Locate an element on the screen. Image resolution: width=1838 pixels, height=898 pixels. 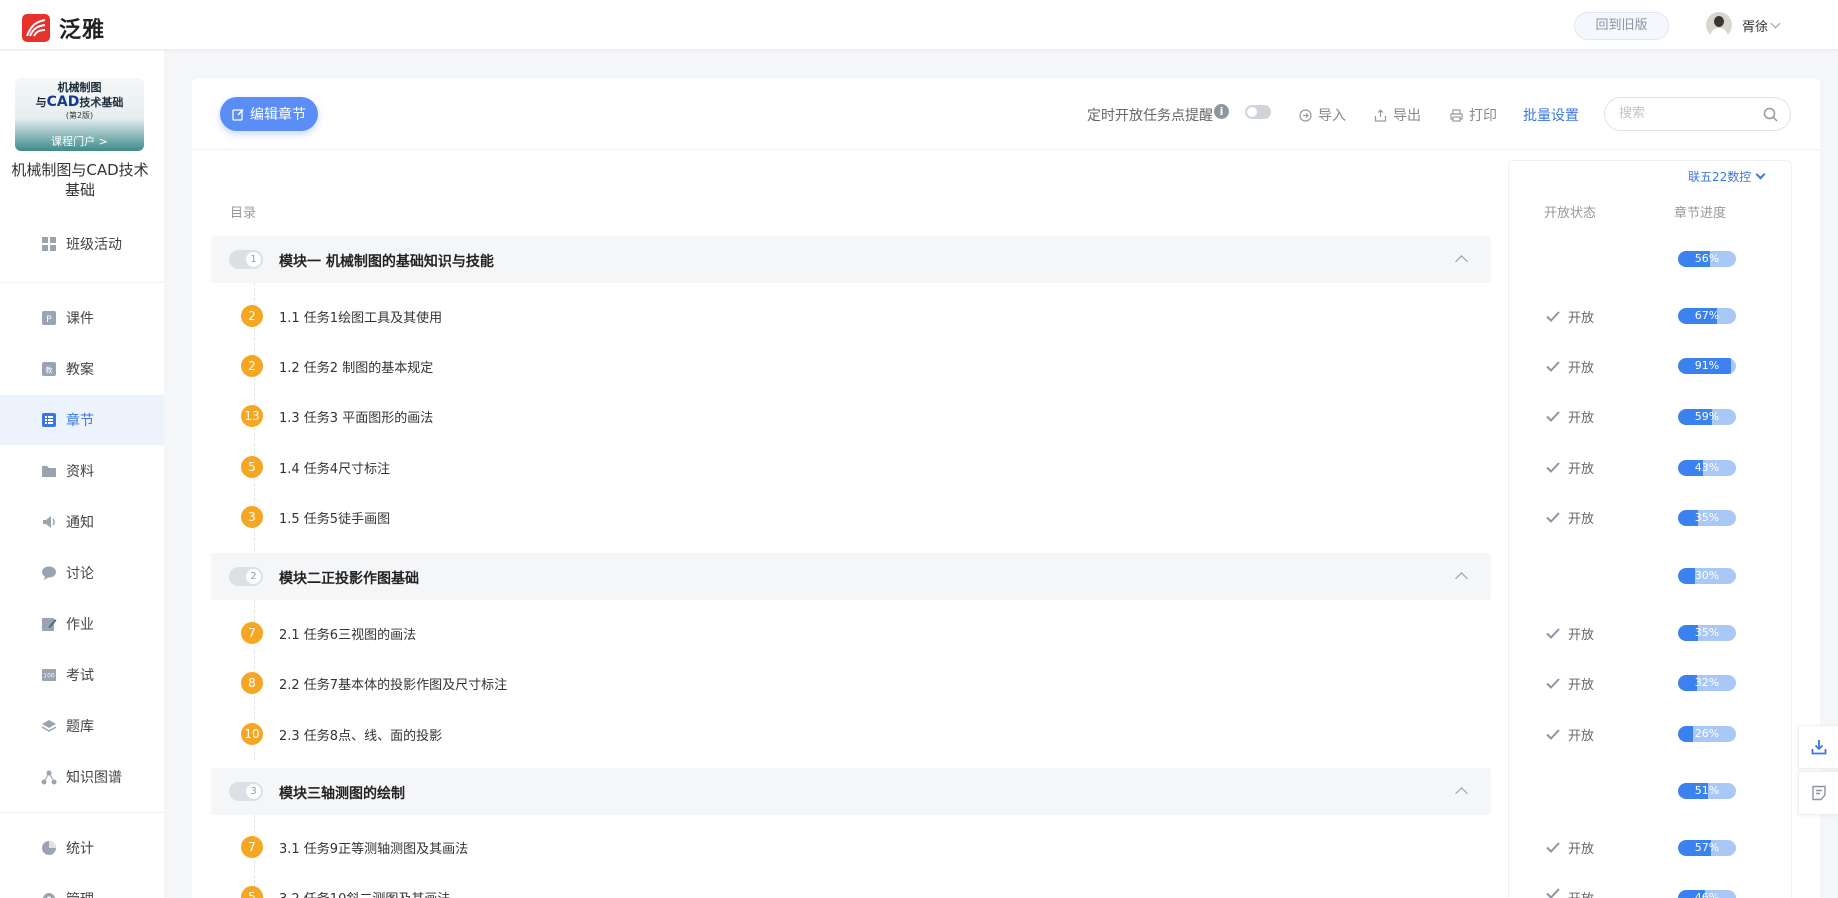
search-icon is located at coordinates (1770, 114).